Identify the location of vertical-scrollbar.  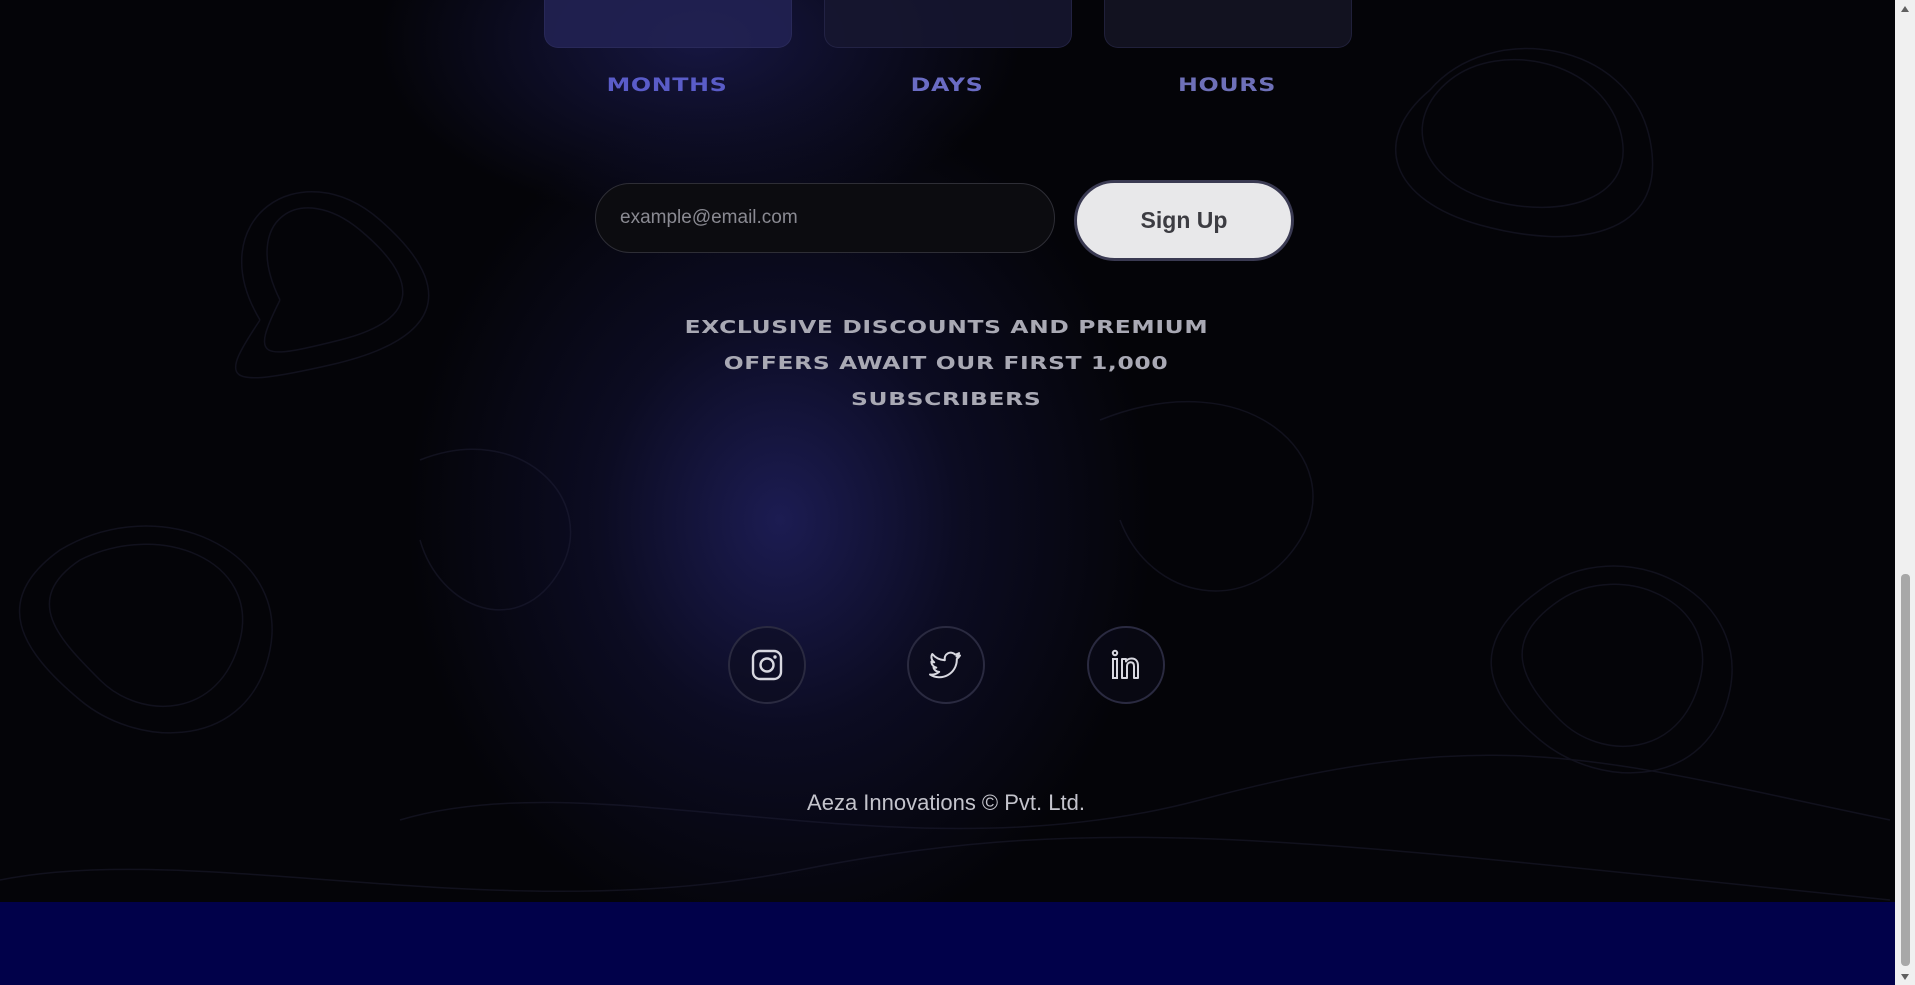
(1905, 492).